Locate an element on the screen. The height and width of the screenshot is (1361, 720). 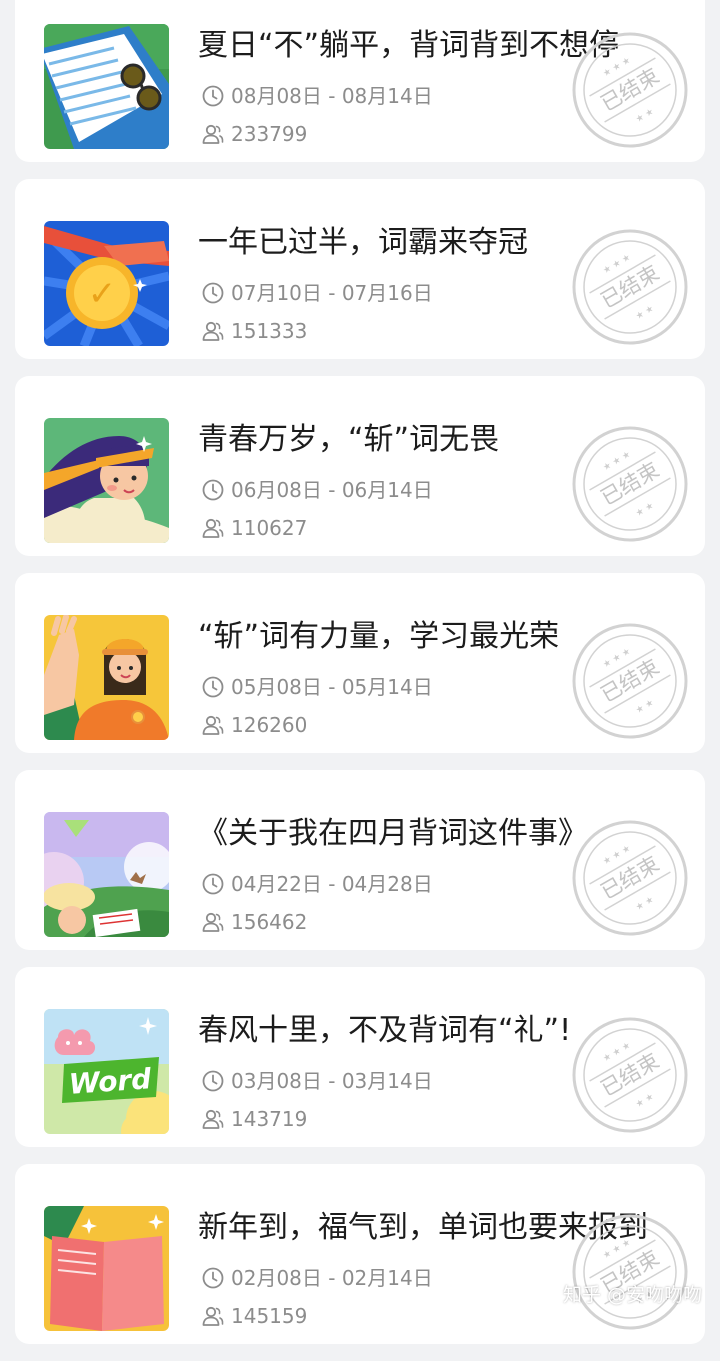
campaign-date-range: 03月08日 - 03月14日 is located at coordinates (317, 1081).